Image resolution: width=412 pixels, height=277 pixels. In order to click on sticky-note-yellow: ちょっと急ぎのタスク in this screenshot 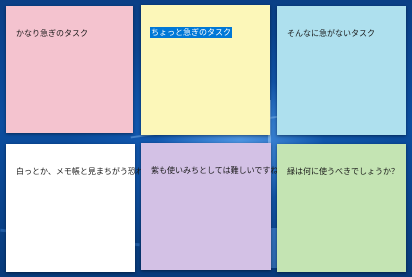, I will do `click(205, 70)`.